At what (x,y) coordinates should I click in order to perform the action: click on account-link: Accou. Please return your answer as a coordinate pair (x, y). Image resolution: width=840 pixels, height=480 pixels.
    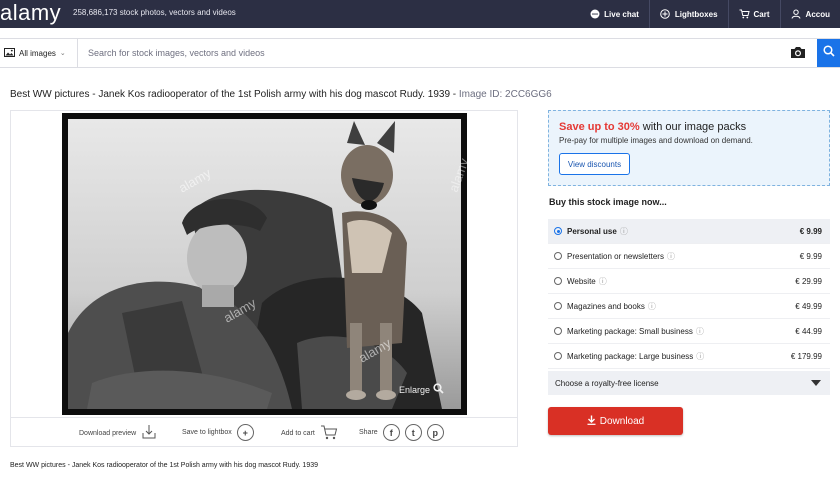
    Looking at the image, I should click on (809, 14).